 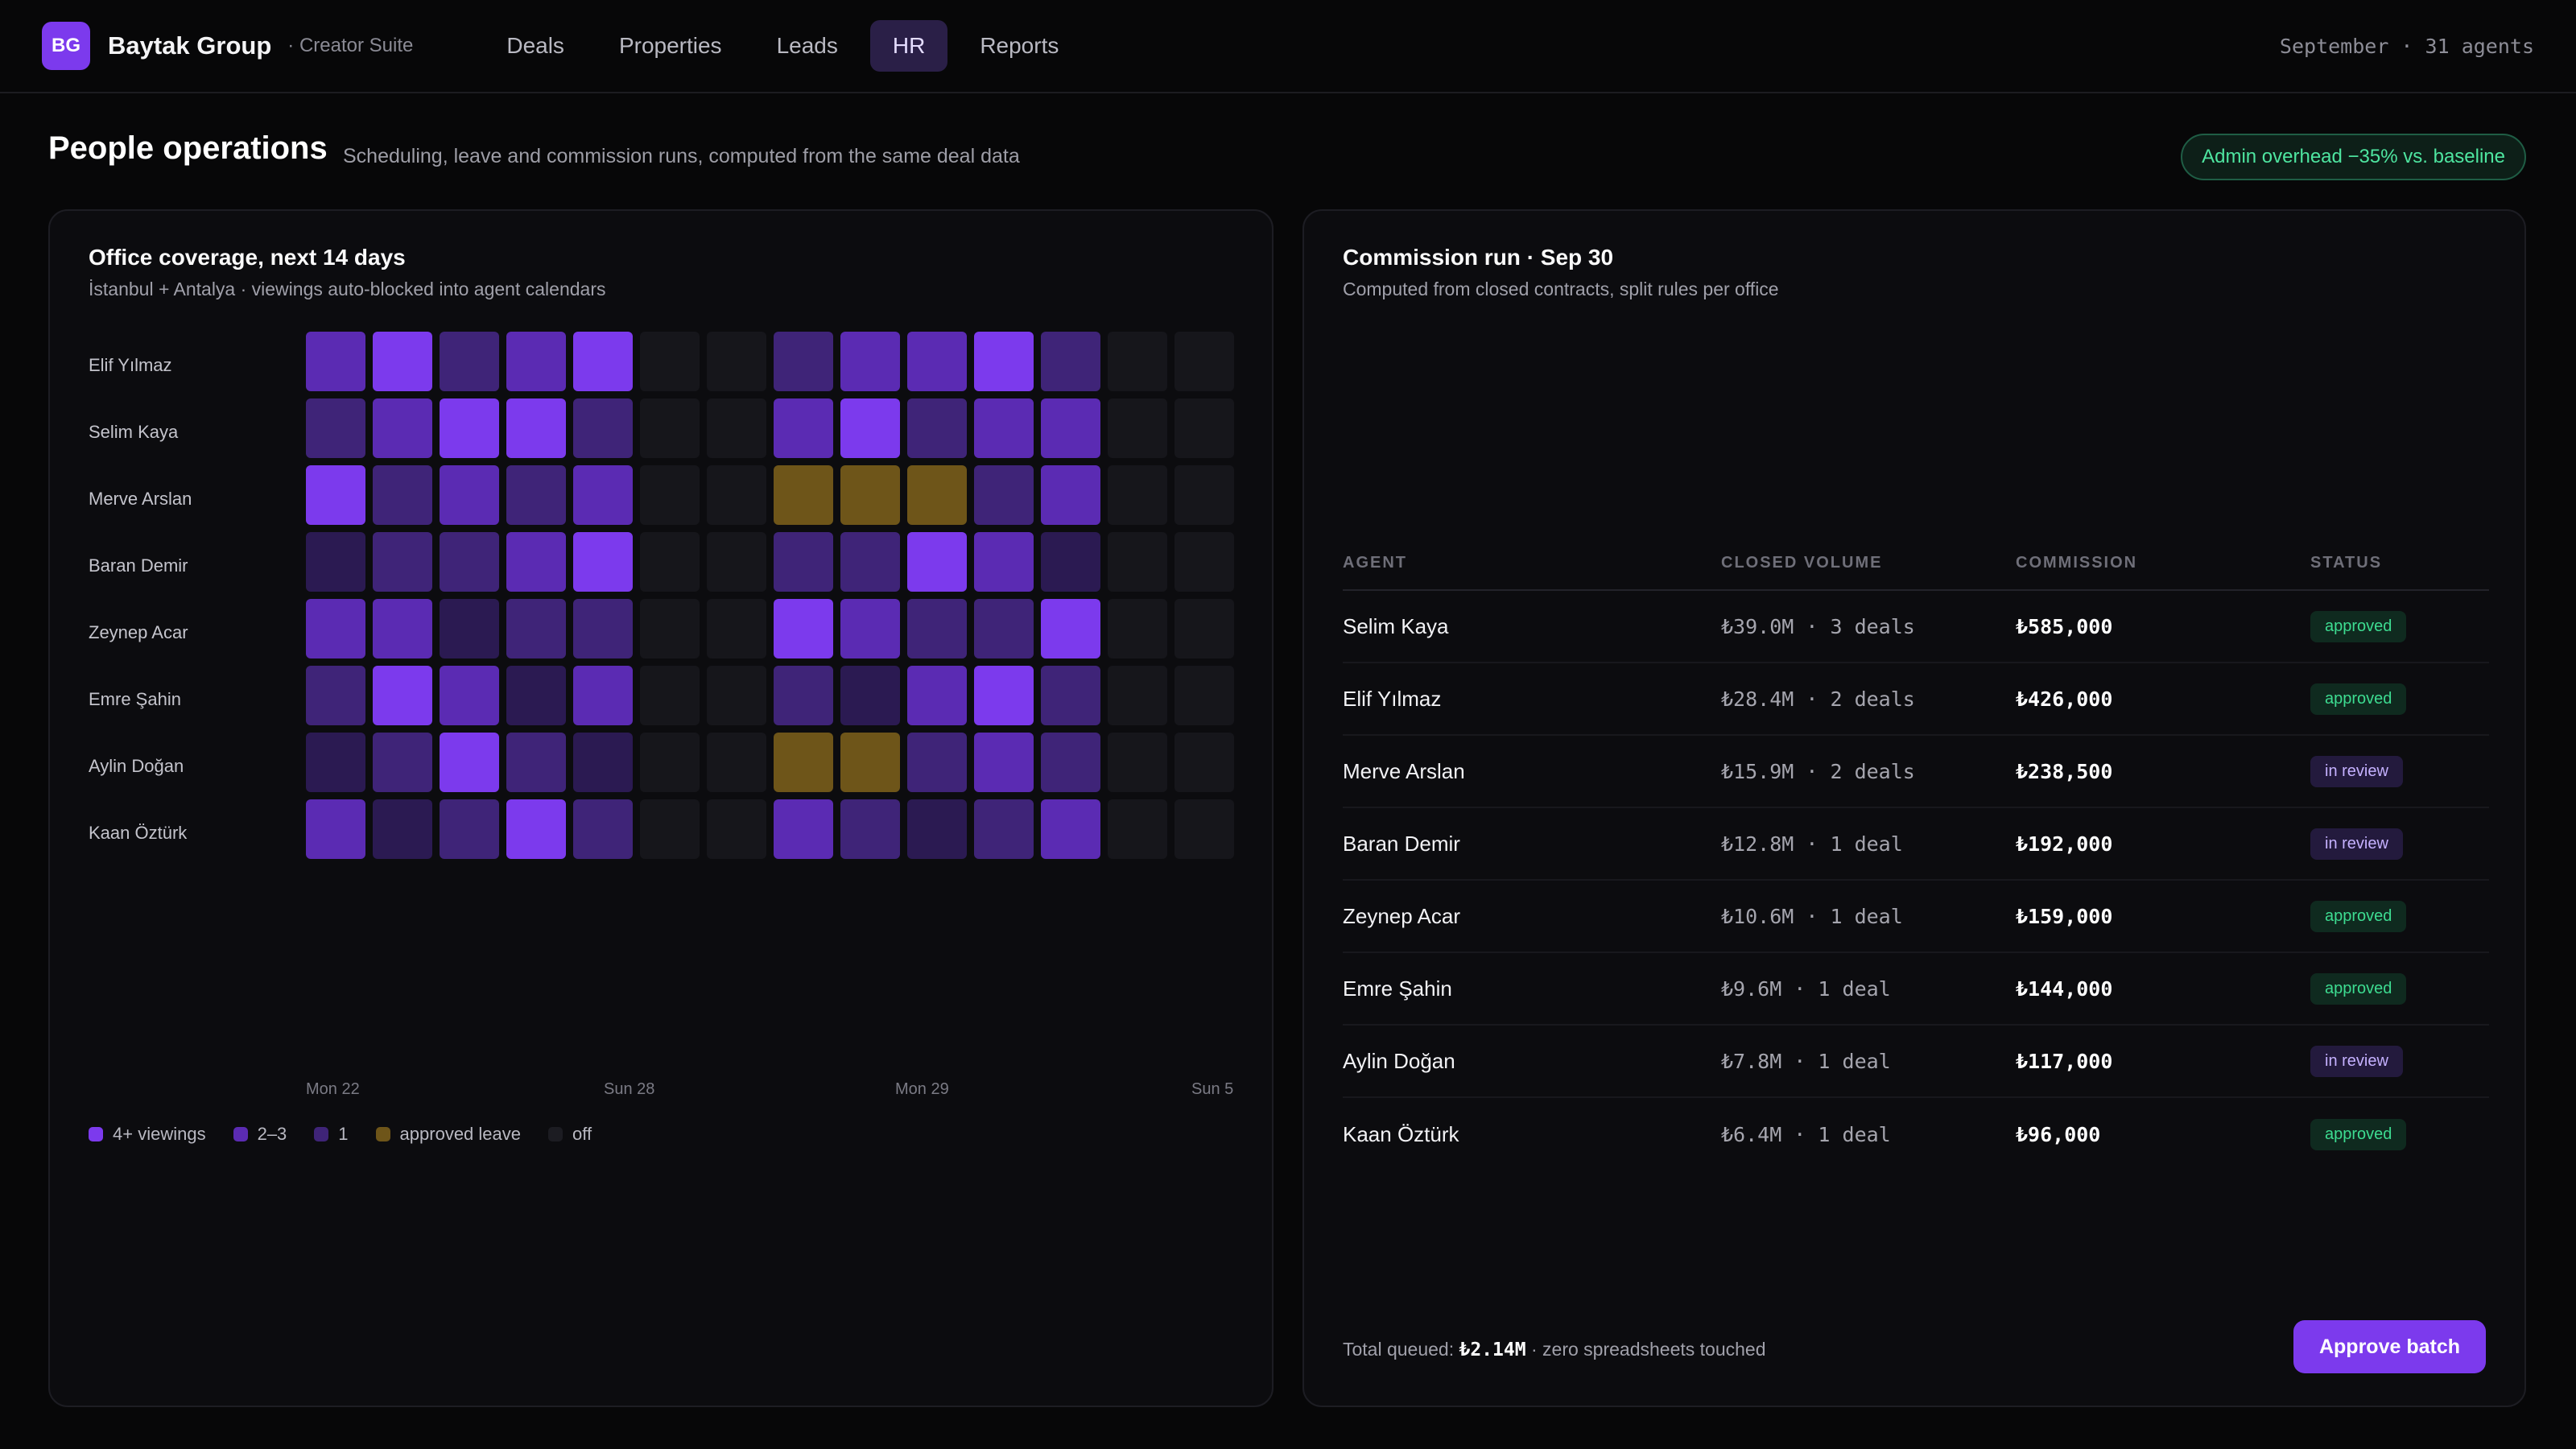 What do you see at coordinates (2163, 563) in the screenshot?
I see `column-header-commission: COMMISSION` at bounding box center [2163, 563].